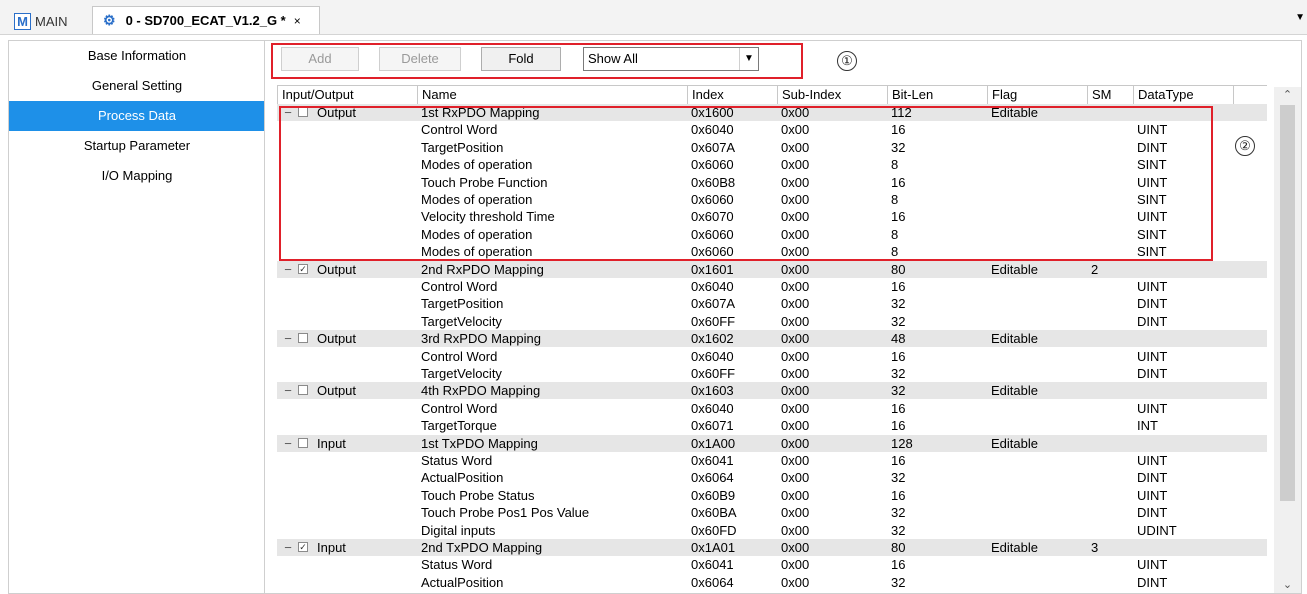 The image size is (1307, 594). Describe the element at coordinates (458, 530) in the screenshot. I see `cell-name: Digital inputs` at that location.